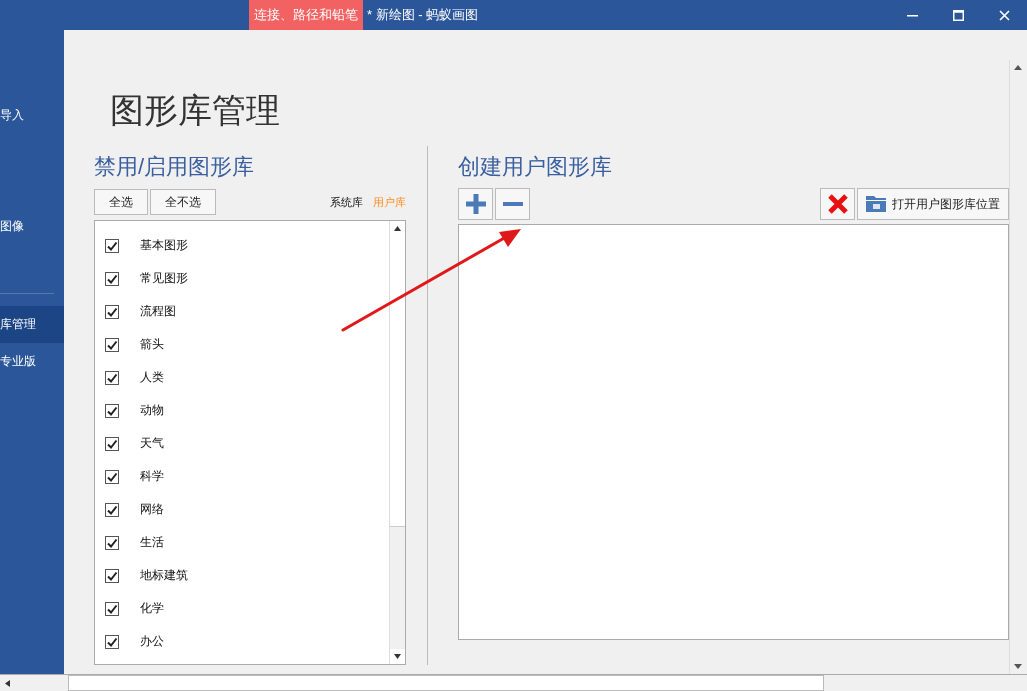 The image size is (1027, 691). I want to click on delete-button, so click(837, 204).